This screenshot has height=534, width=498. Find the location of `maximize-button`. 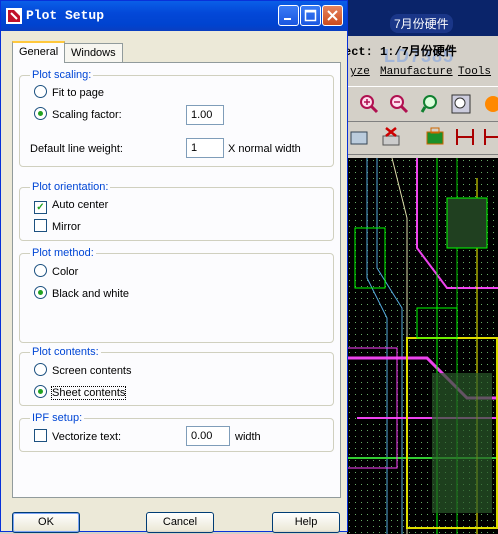

maximize-button is located at coordinates (310, 15).